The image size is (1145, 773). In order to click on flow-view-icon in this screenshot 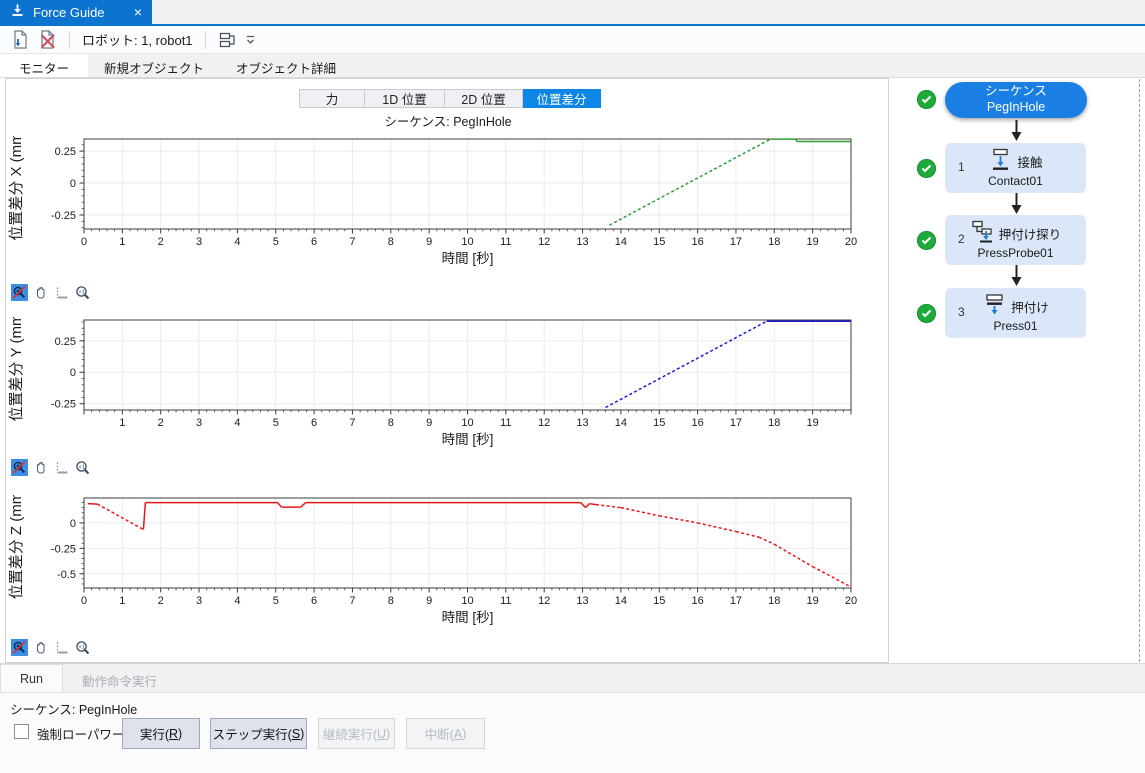, I will do `click(228, 40)`.